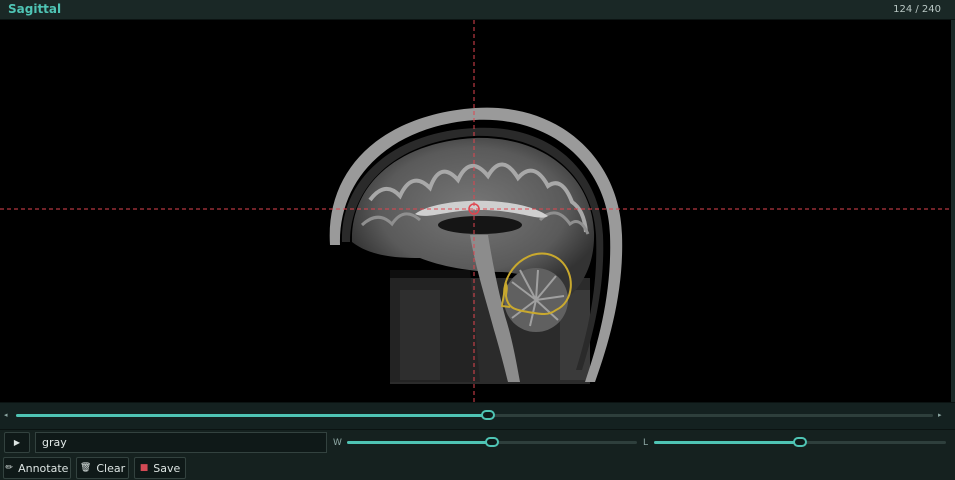 This screenshot has height=480, width=955. What do you see at coordinates (917, 9) in the screenshot?
I see `slice-counter: 124 / 240` at bounding box center [917, 9].